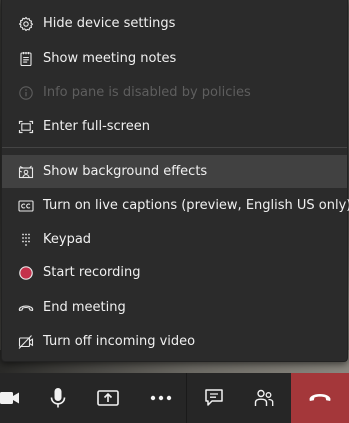 This screenshot has height=423, width=349. I want to click on background-effects-icon, so click(26, 172).